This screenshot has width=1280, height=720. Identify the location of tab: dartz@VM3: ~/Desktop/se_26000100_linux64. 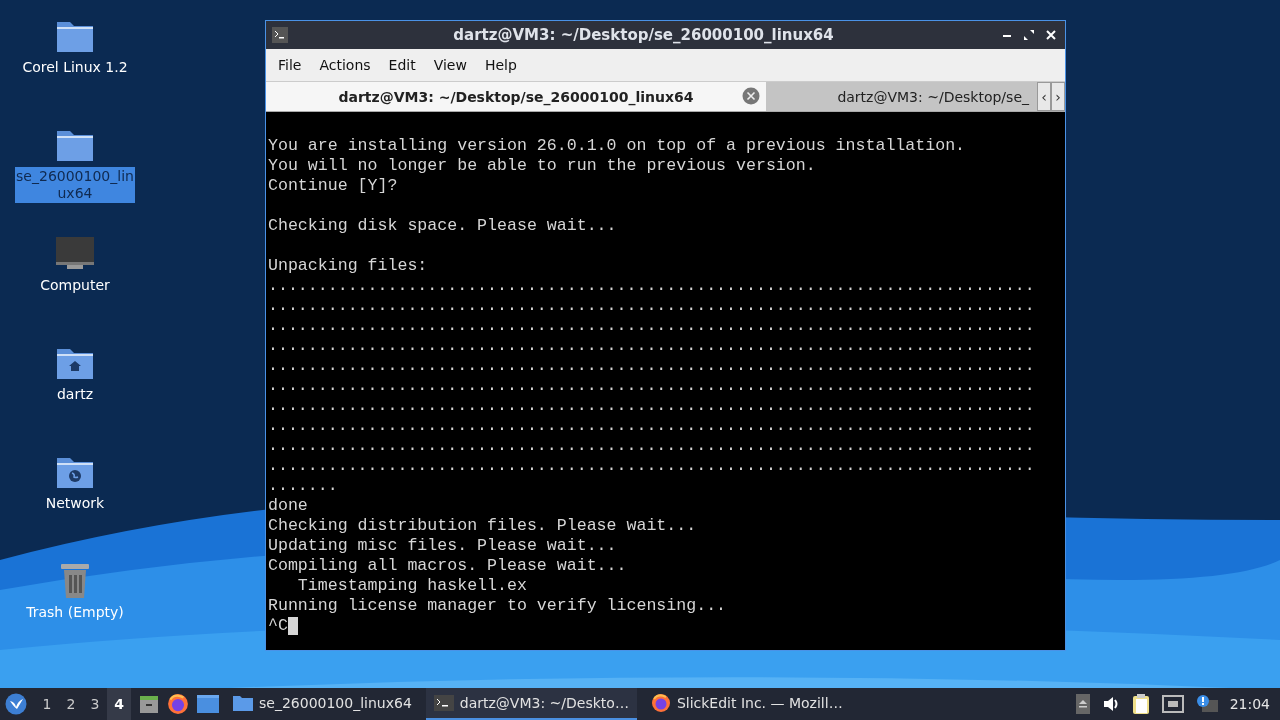
(516, 96).